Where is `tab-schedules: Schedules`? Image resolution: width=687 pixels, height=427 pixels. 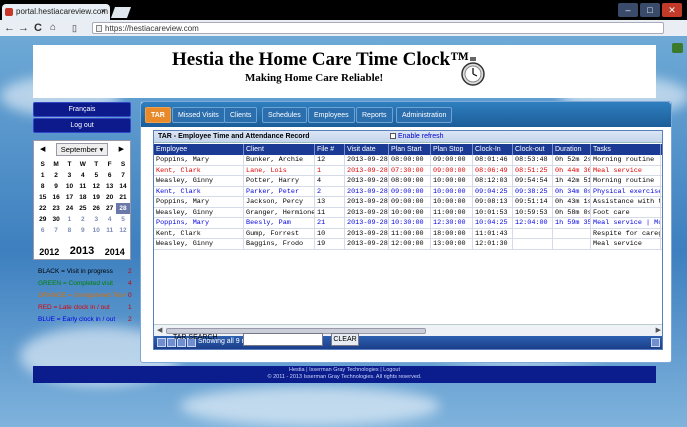
tab-schedules: Schedules is located at coordinates (284, 115).